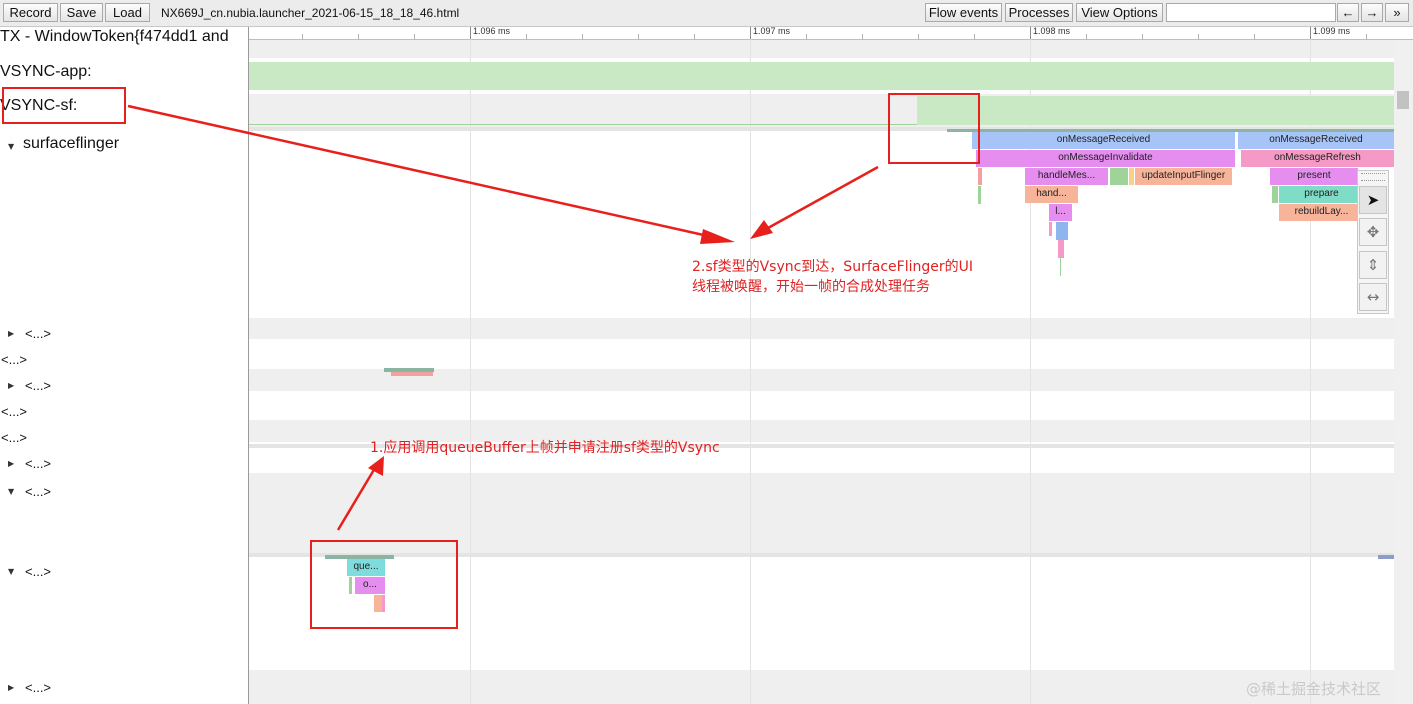 The width and height of the screenshot is (1413, 704). I want to click on arrow-line-vsync-label, so click(418, 171).